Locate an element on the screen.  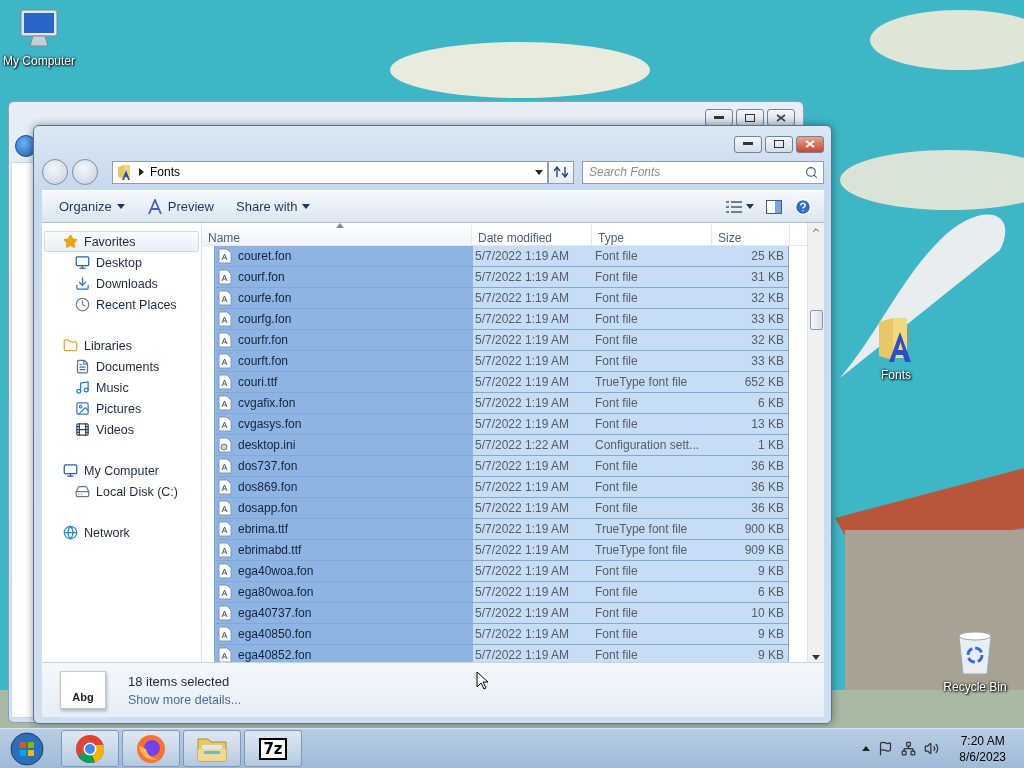
file-row: cvgasys.fon 5/7/2022 1:19 AM Font file 13 KB is located at coordinates (501, 424).